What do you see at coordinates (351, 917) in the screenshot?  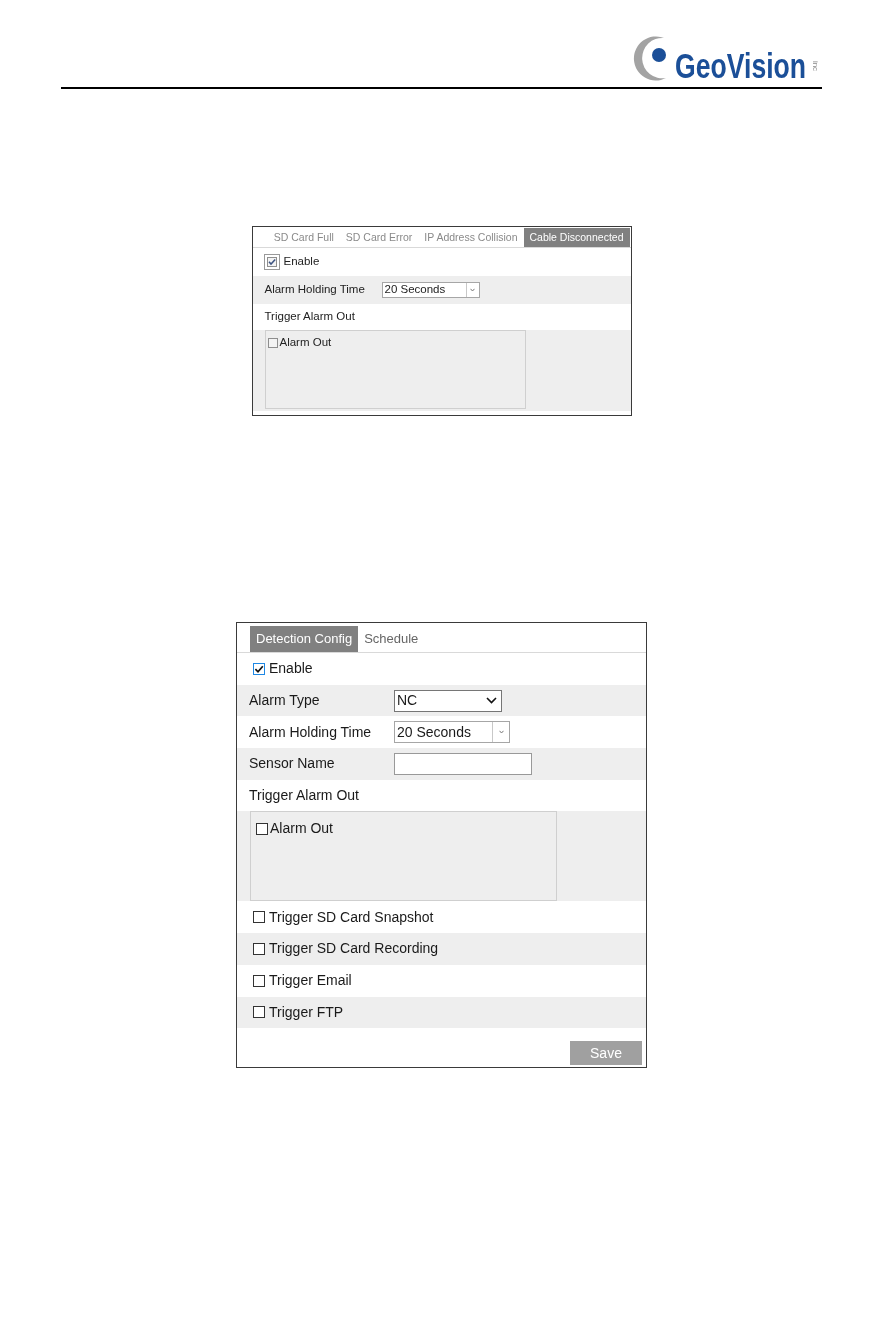 I see `checkbox-label: Trigger SD Card Snapshot` at bounding box center [351, 917].